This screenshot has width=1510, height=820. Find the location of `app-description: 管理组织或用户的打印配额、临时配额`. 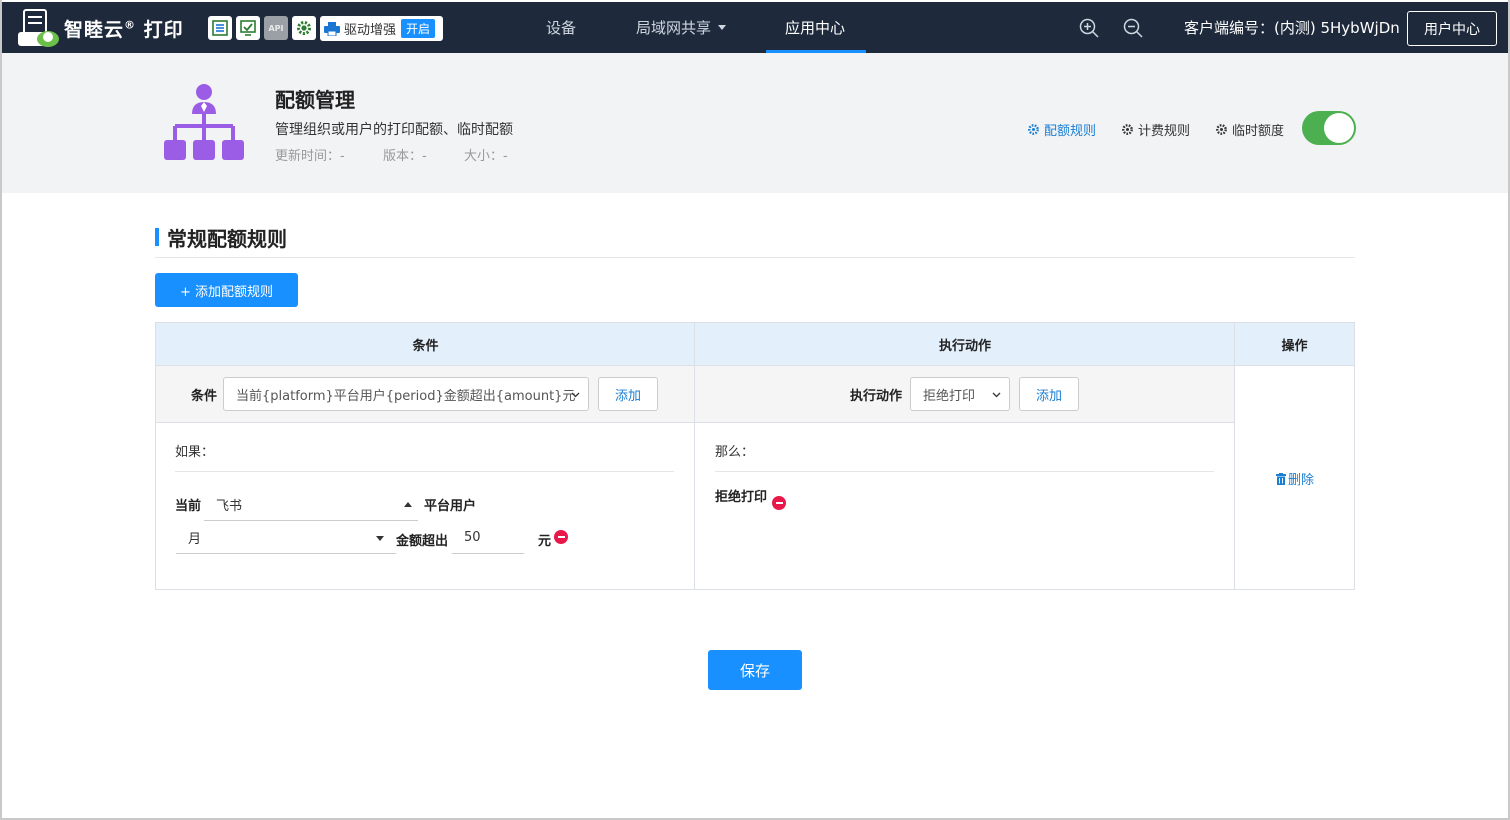

app-description: 管理组织或用户的打印配额、临时配额 is located at coordinates (394, 130).